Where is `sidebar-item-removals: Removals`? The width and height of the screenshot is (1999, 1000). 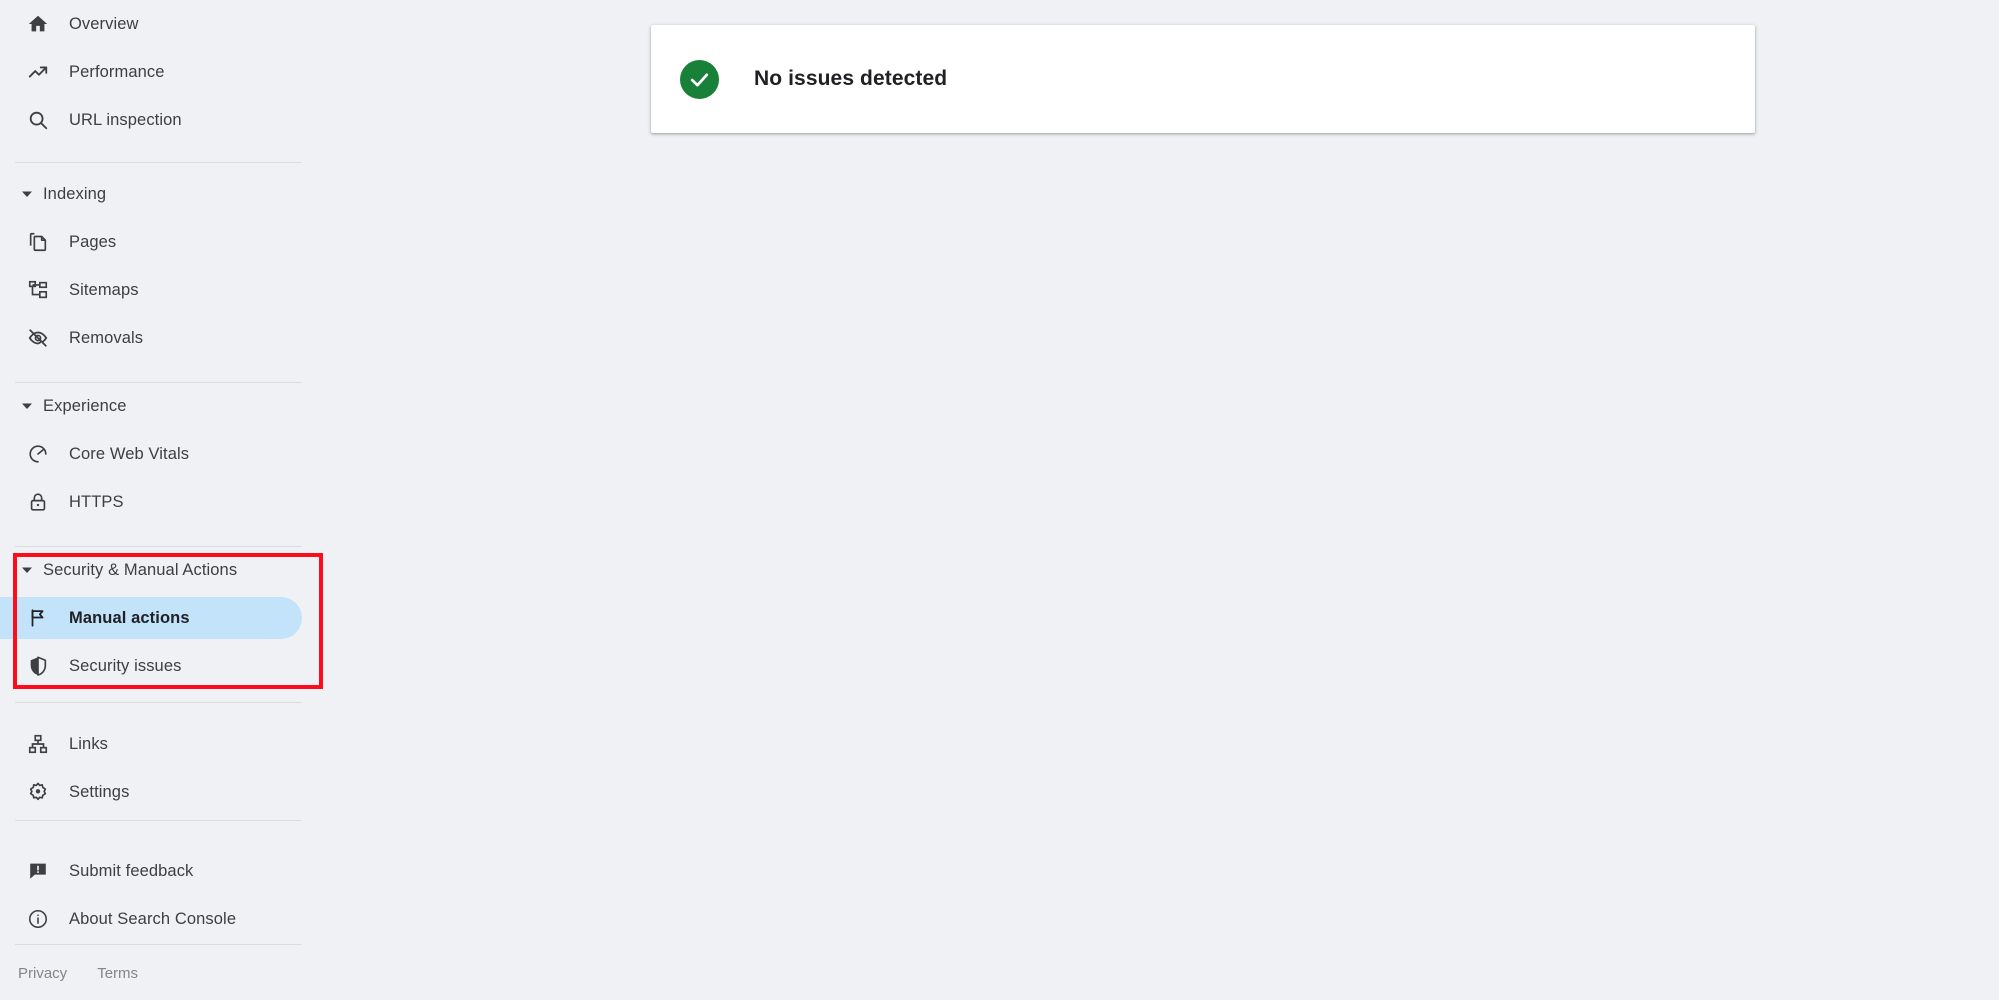
sidebar-item-removals: Removals is located at coordinates (71, 338).